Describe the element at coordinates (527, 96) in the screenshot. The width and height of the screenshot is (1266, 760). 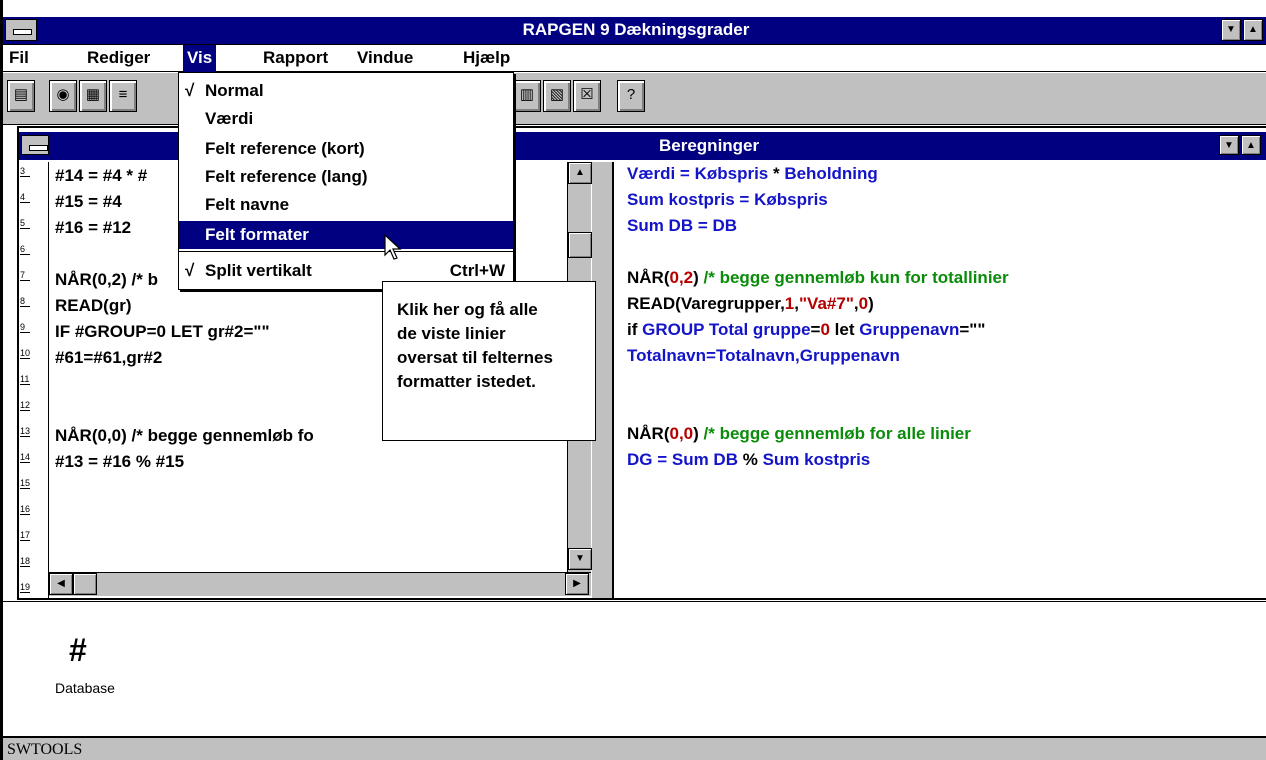
I see `chart-icon: ▥` at that location.